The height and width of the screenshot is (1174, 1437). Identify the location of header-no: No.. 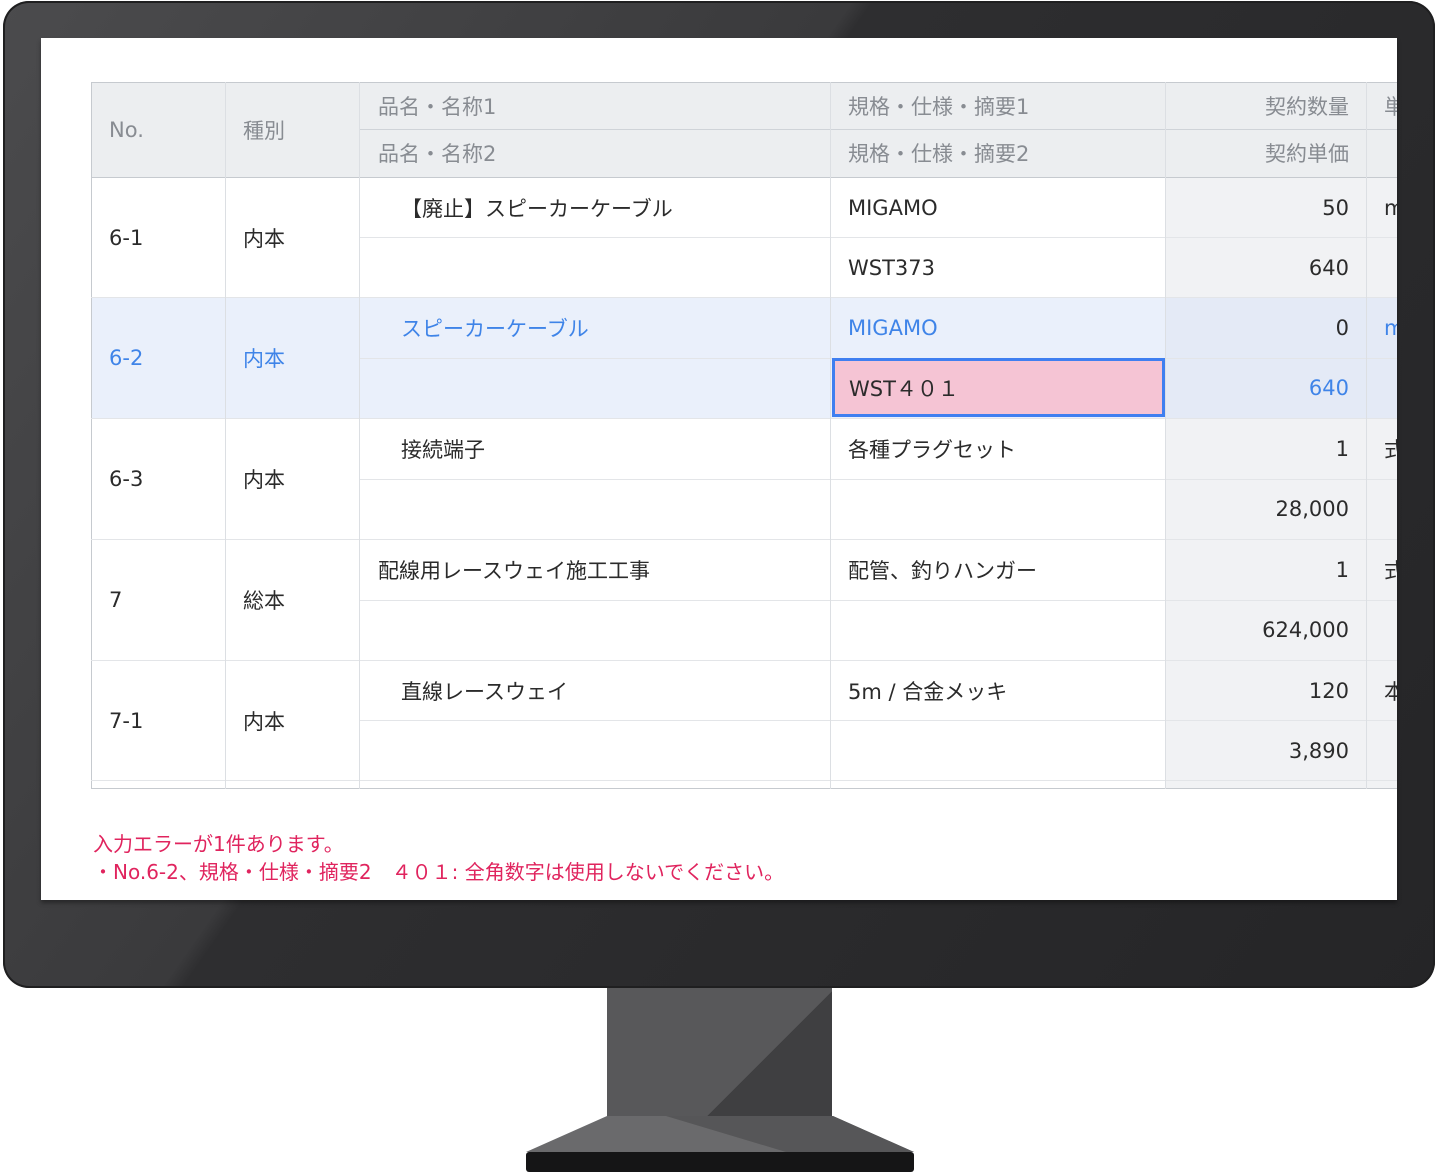
(126, 129).